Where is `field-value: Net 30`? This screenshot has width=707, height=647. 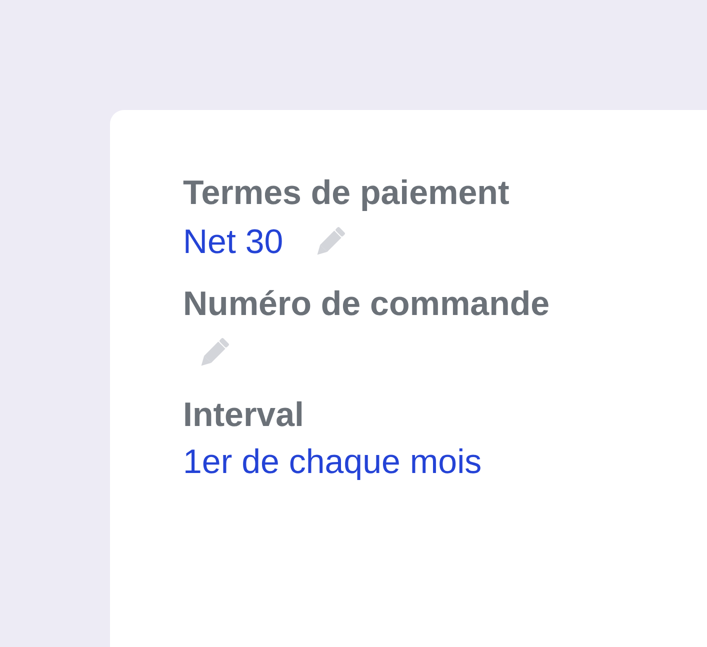 field-value: Net 30 is located at coordinates (233, 242).